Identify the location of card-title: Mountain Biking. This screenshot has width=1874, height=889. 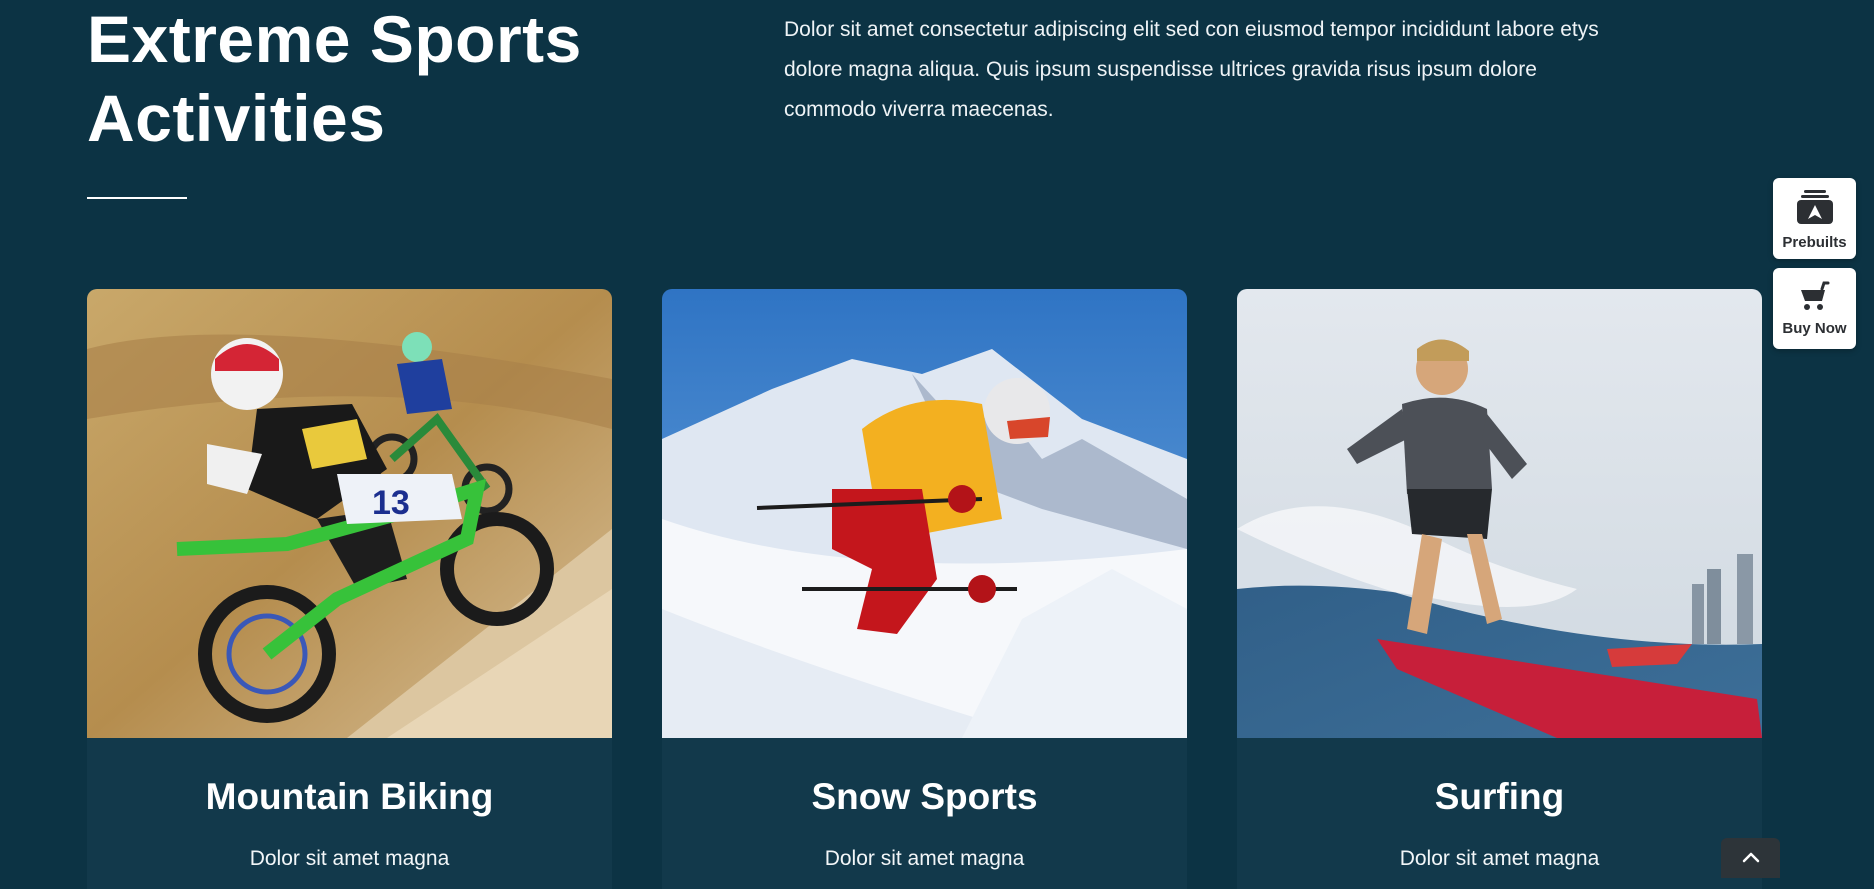
(349, 796).